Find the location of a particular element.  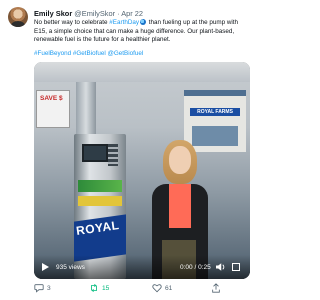

store-sign: ROYAL FARMS is located at coordinates (215, 111).